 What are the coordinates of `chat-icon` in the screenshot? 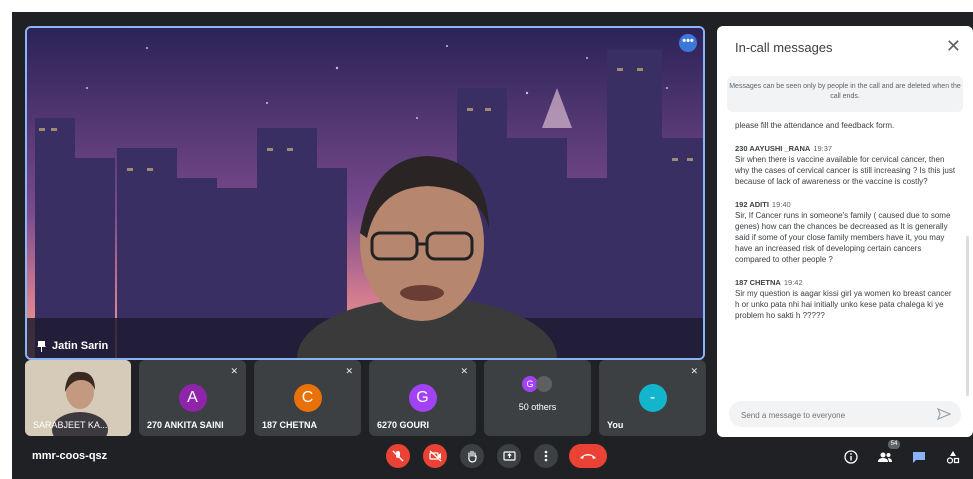 It's located at (919, 457).